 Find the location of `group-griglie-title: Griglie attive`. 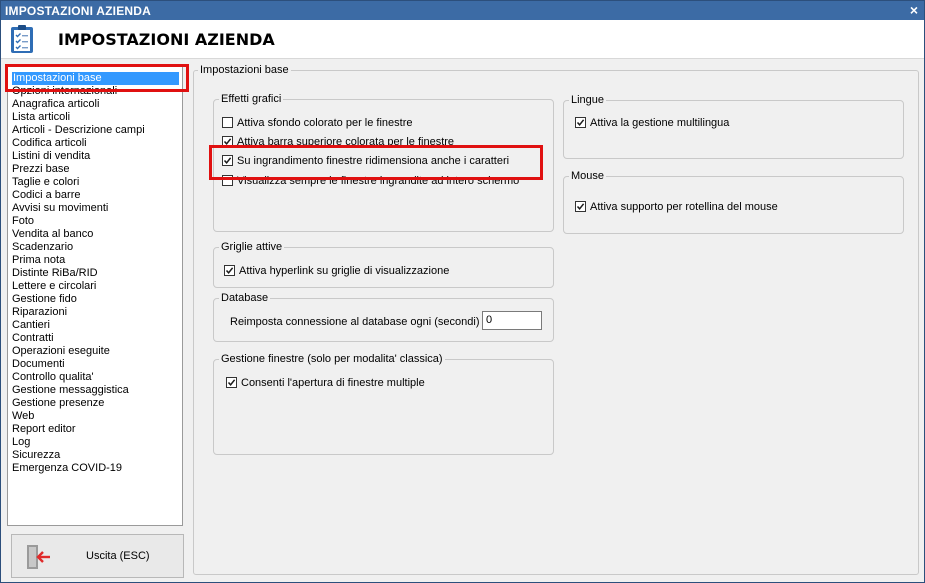

group-griglie-title: Griglie attive is located at coordinates (252, 247).